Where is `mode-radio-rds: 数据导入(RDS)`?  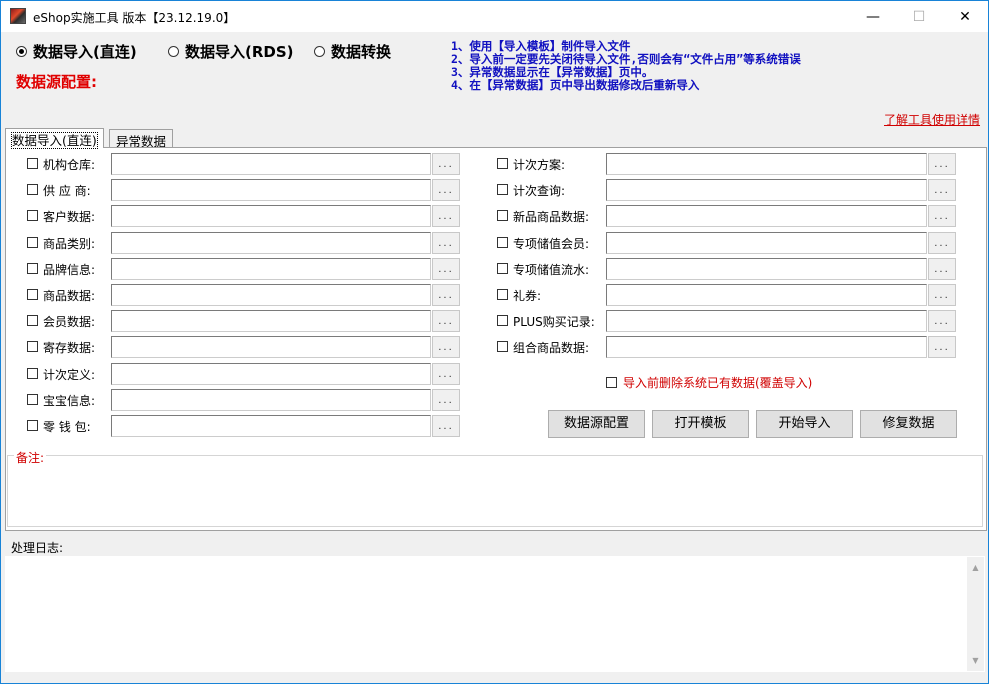
mode-radio-rds: 数据导入(RDS) is located at coordinates (231, 51).